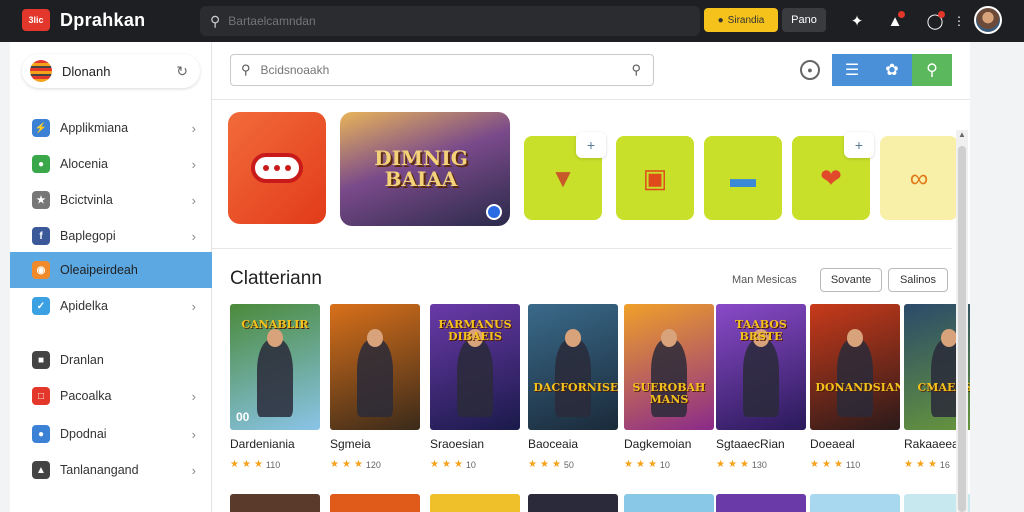  What do you see at coordinates (277, 168) in the screenshot?
I see `featured-app-tile` at bounding box center [277, 168].